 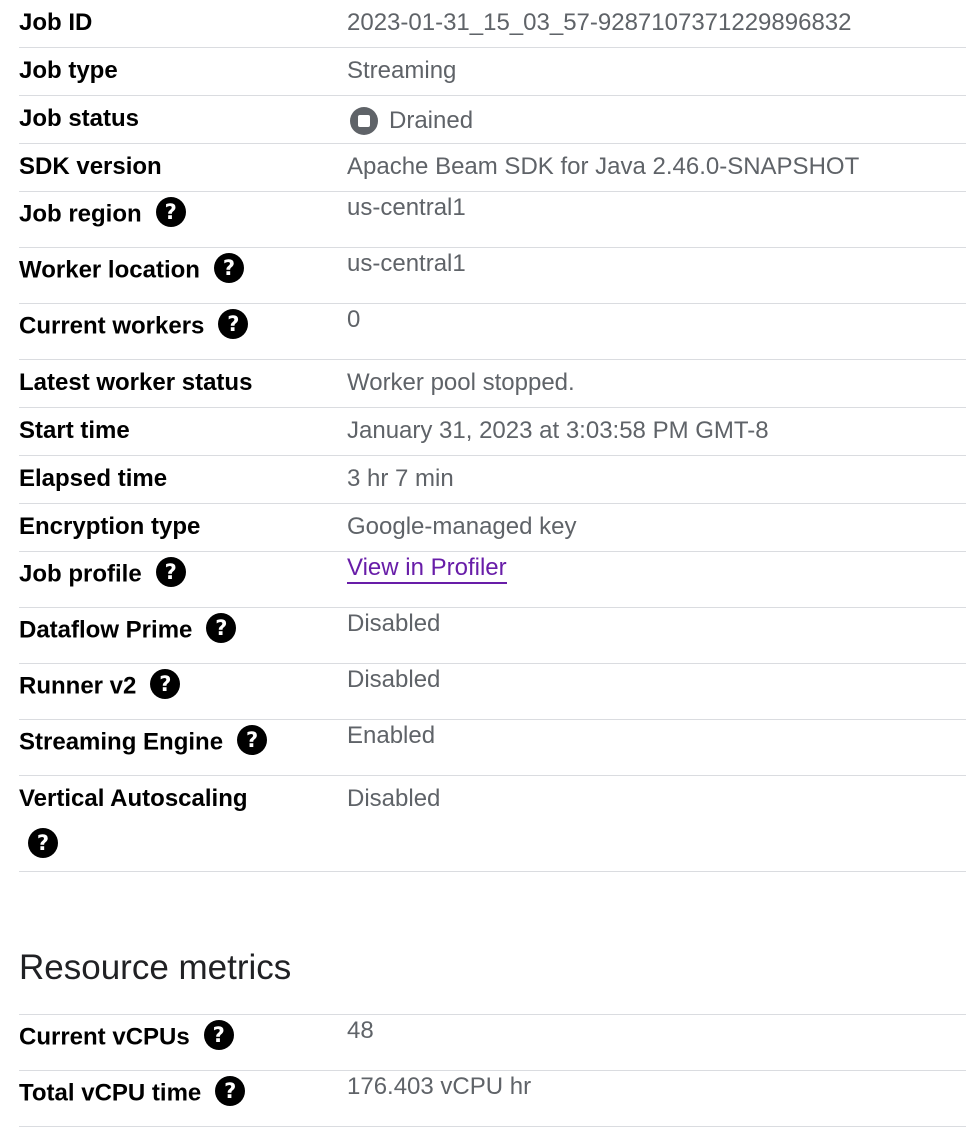 I want to click on total-vcpu-time-value: 176.403 vCPU hr, so click(x=439, y=1086).